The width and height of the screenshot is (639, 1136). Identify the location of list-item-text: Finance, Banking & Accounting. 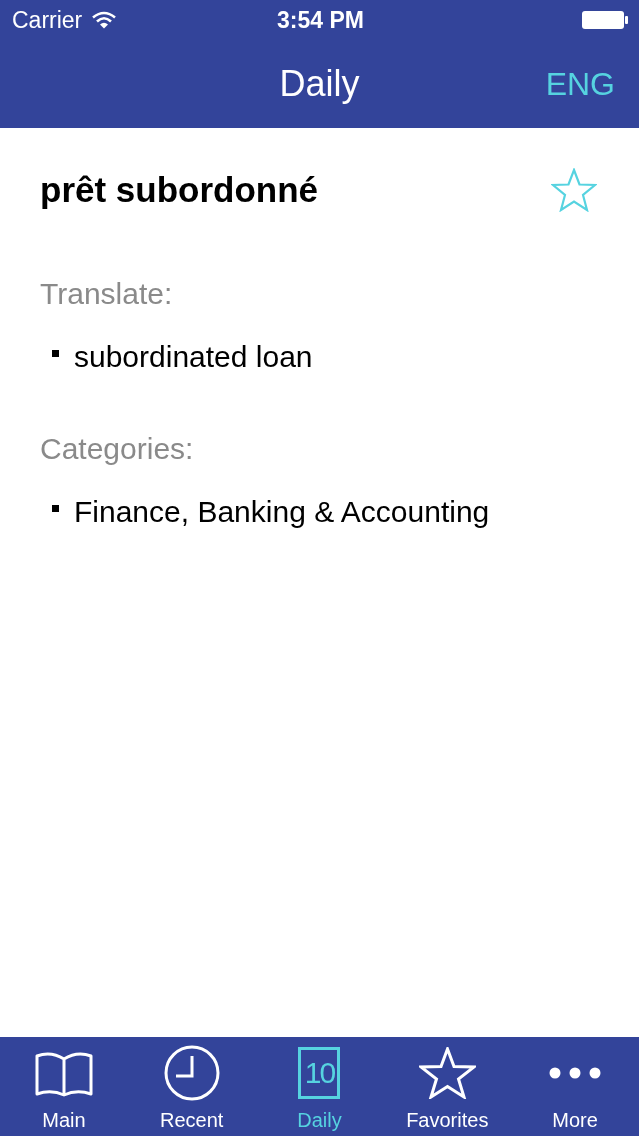
(282, 512).